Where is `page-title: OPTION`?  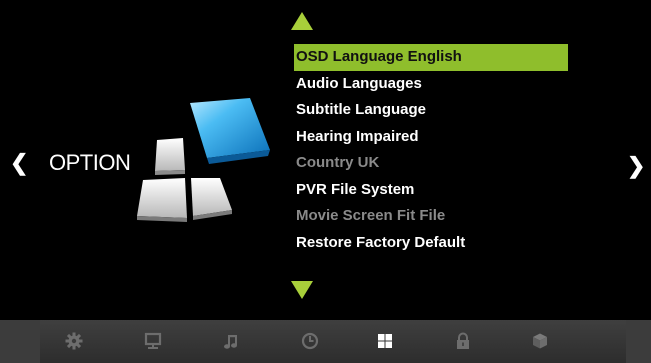 page-title: OPTION is located at coordinates (90, 162).